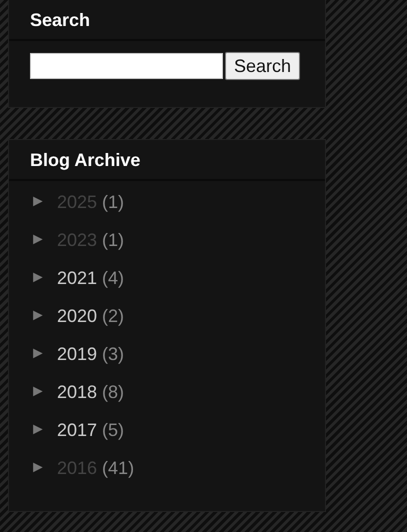 This screenshot has width=407, height=532. I want to click on year-link: 2017, so click(77, 430).